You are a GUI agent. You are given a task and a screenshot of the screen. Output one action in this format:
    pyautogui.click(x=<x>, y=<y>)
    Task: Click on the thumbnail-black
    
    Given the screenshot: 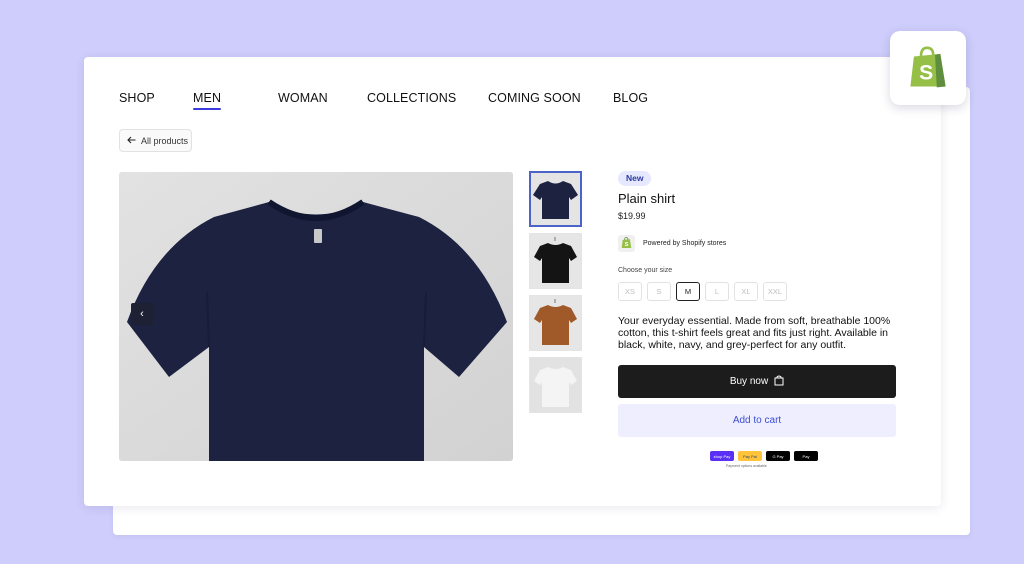 What is the action you would take?
    pyautogui.click(x=555, y=261)
    